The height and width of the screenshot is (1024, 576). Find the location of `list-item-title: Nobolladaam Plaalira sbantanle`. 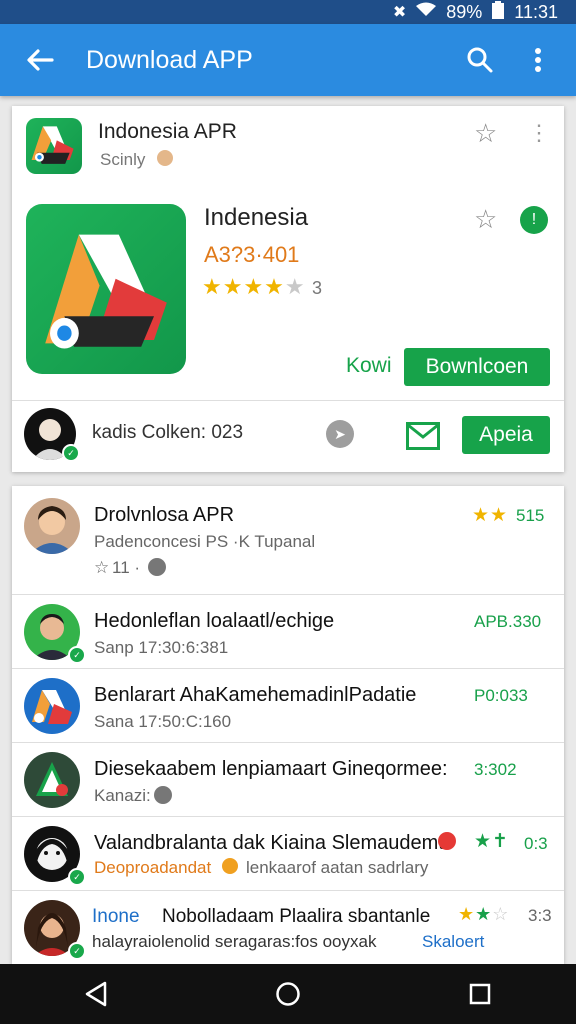

list-item-title: Nobolladaam Plaalira sbantanle is located at coordinates (296, 916).